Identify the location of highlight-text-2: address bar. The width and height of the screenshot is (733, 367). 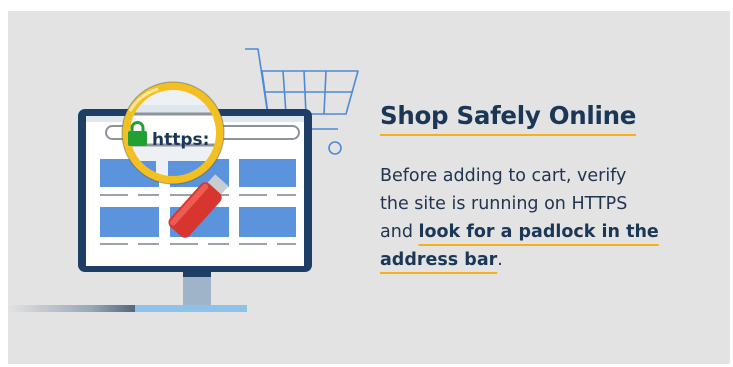
(439, 260).